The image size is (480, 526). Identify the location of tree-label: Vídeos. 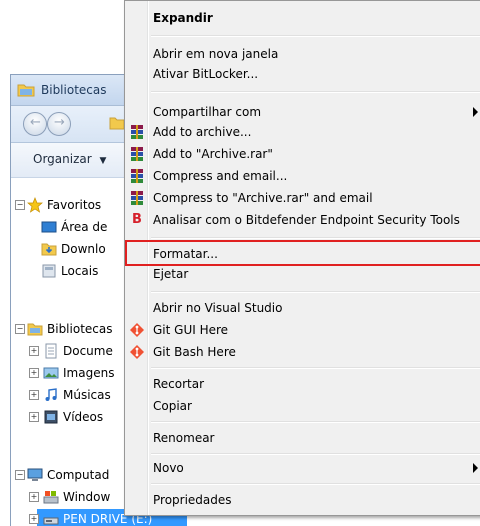
(83, 417).